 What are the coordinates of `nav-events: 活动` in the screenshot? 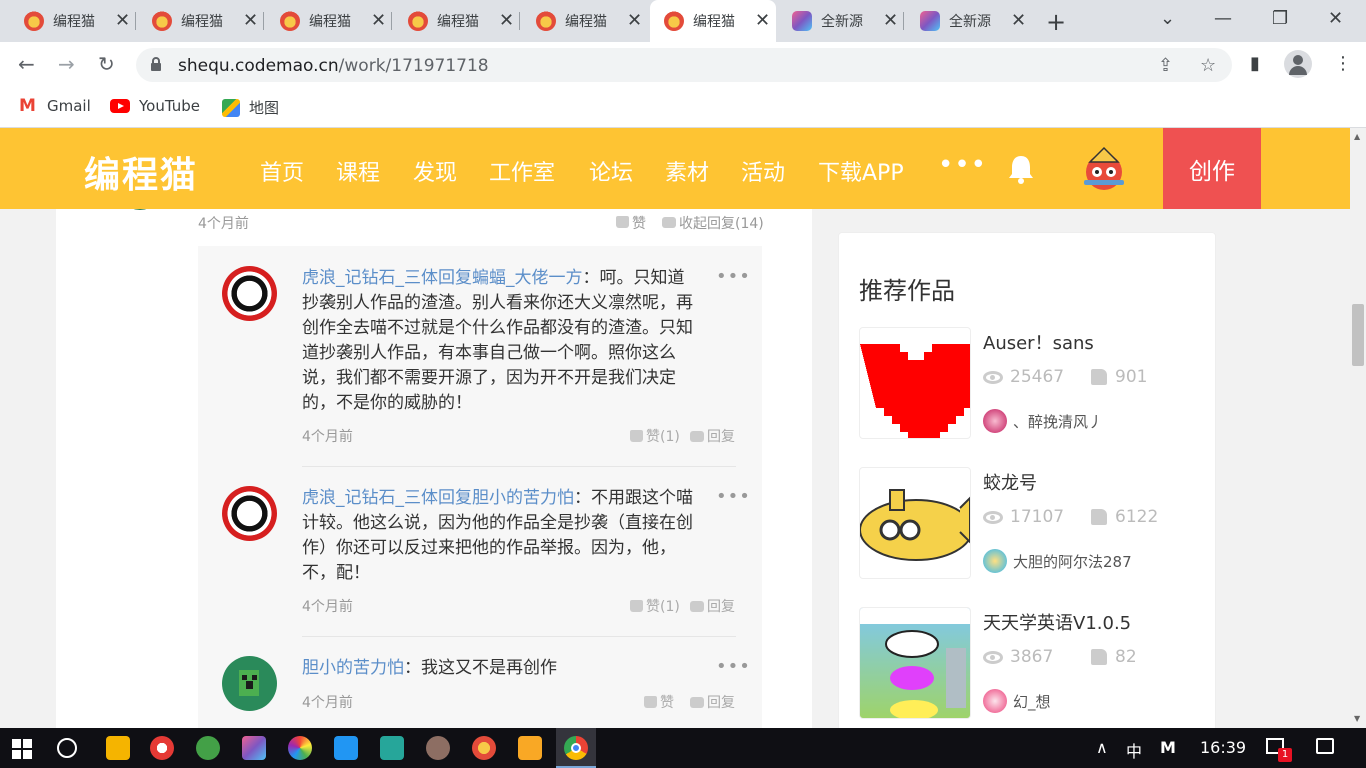 It's located at (763, 171).